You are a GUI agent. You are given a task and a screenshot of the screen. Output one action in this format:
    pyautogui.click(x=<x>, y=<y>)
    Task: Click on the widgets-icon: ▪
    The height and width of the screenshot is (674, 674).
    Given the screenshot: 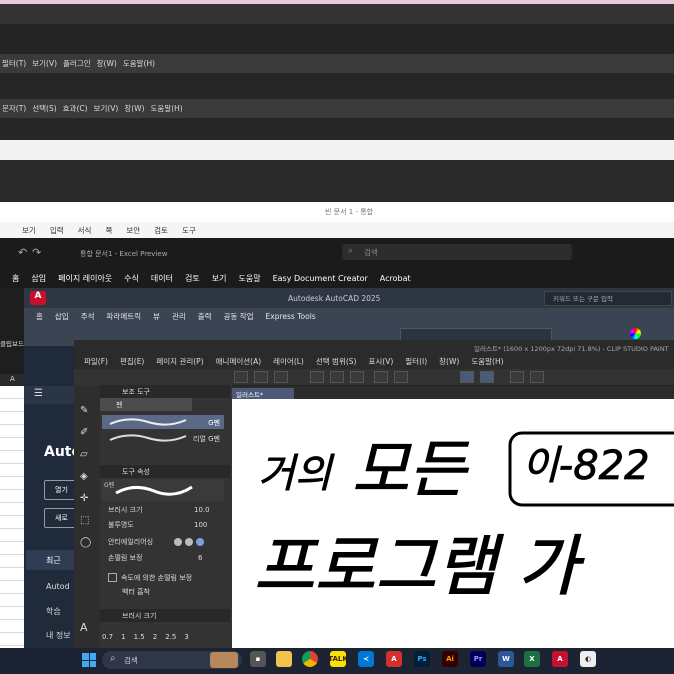 What is the action you would take?
    pyautogui.click(x=258, y=659)
    